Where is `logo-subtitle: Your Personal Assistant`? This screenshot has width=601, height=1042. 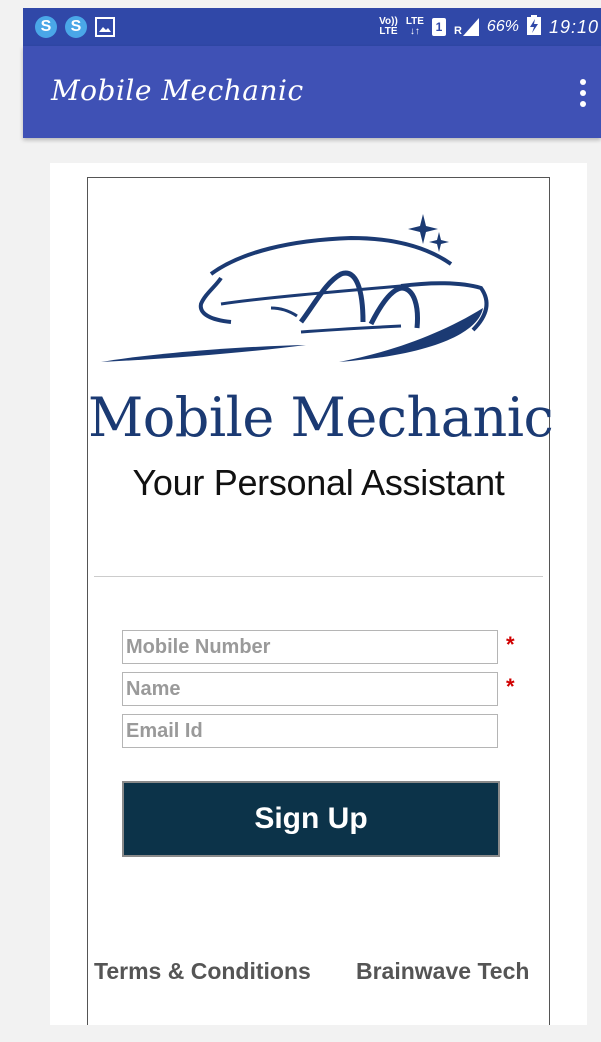
logo-subtitle: Your Personal Assistant is located at coordinates (318, 482).